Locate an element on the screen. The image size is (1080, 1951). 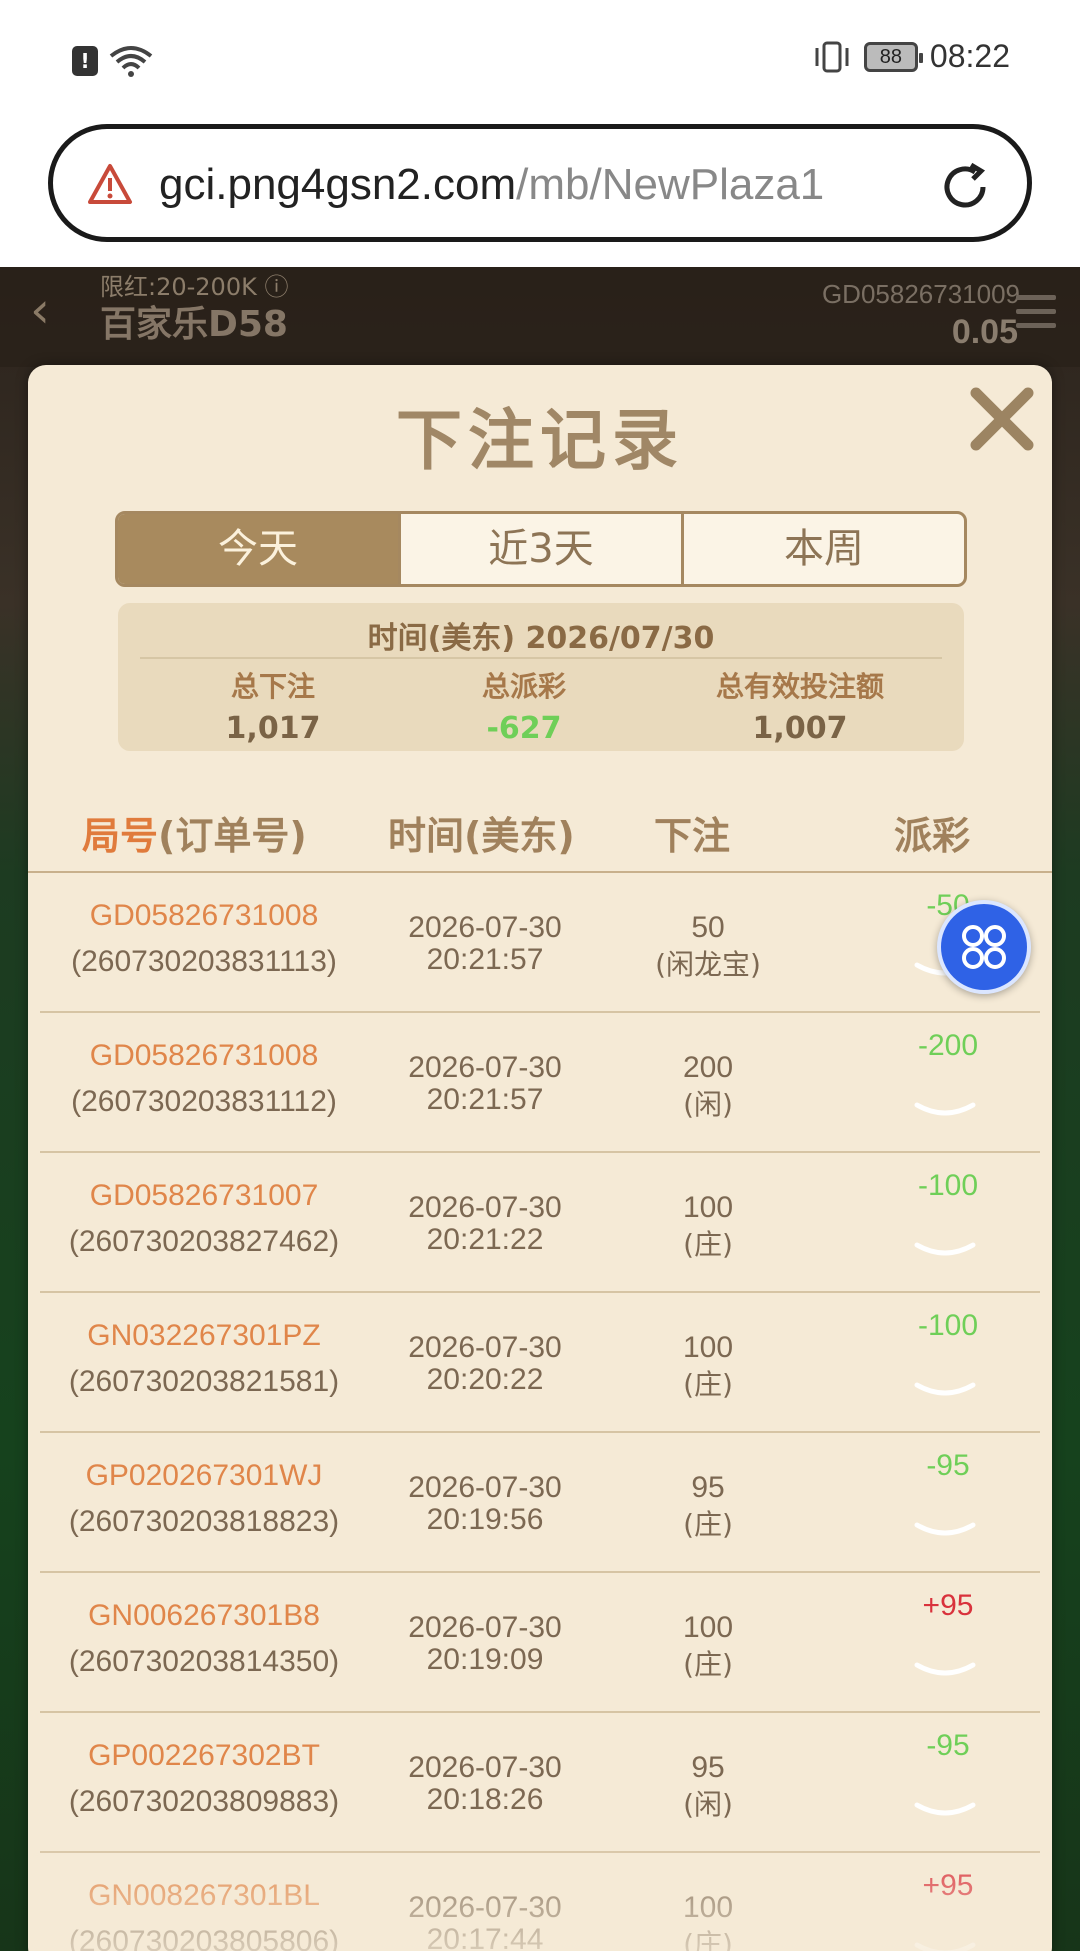
total-bet: 总下注 1,017 is located at coordinates (273, 705).